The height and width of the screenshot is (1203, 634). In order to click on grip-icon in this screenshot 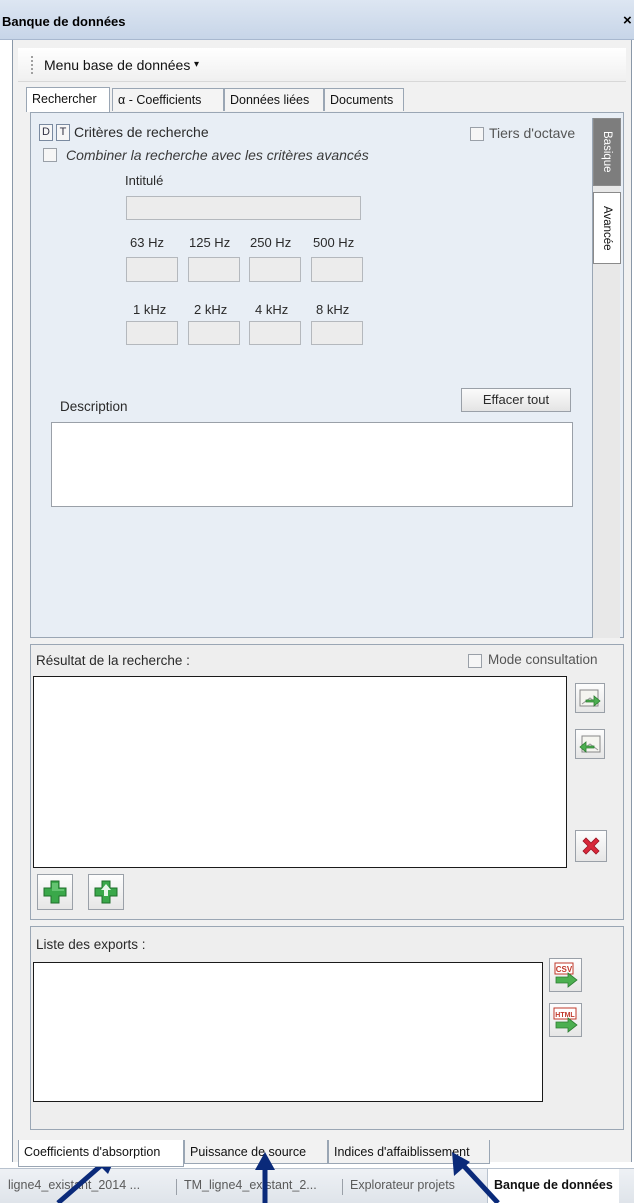, I will do `click(32, 65)`.